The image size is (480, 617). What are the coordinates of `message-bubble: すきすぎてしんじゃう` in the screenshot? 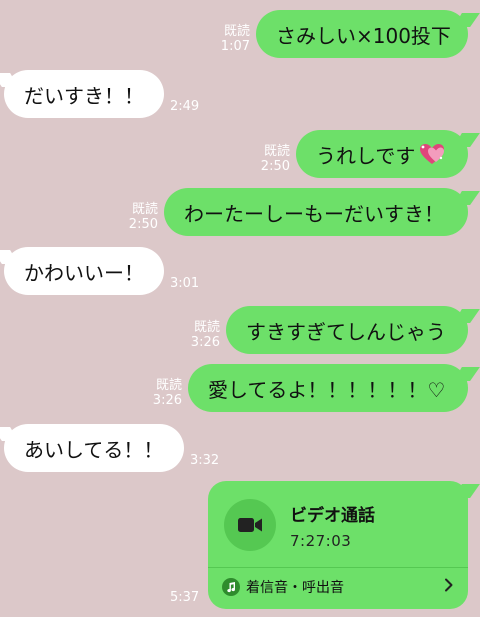 It's located at (347, 330).